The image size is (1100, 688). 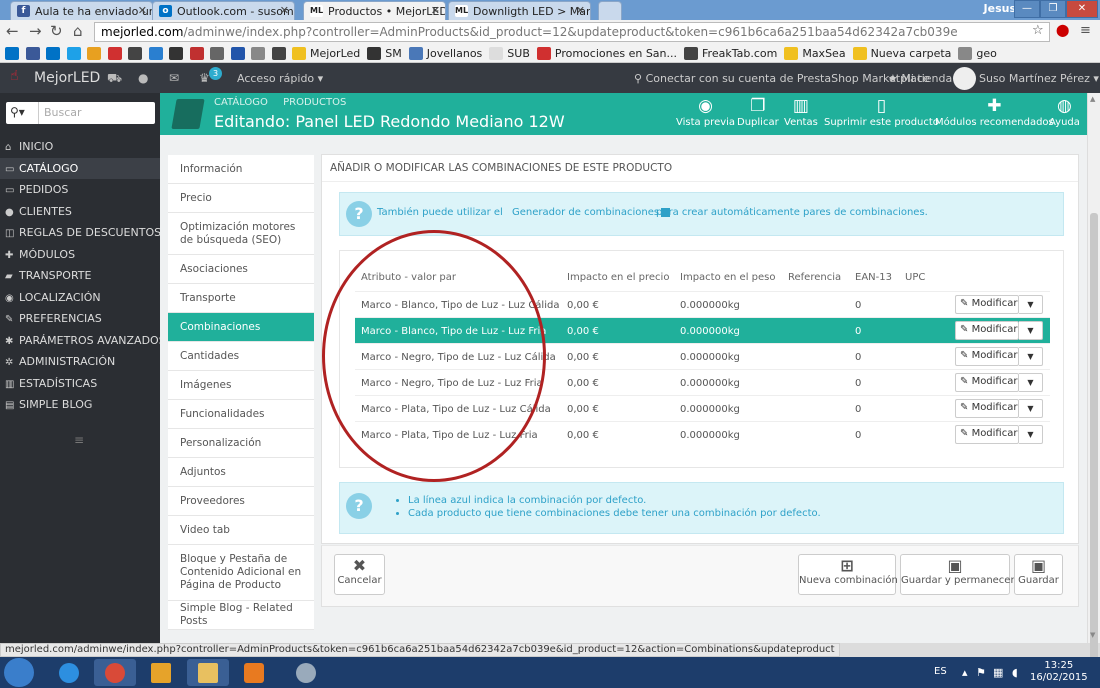 What do you see at coordinates (758, 111) in the screenshot?
I see `toolbar-copy-button: ❐ Duplicar` at bounding box center [758, 111].